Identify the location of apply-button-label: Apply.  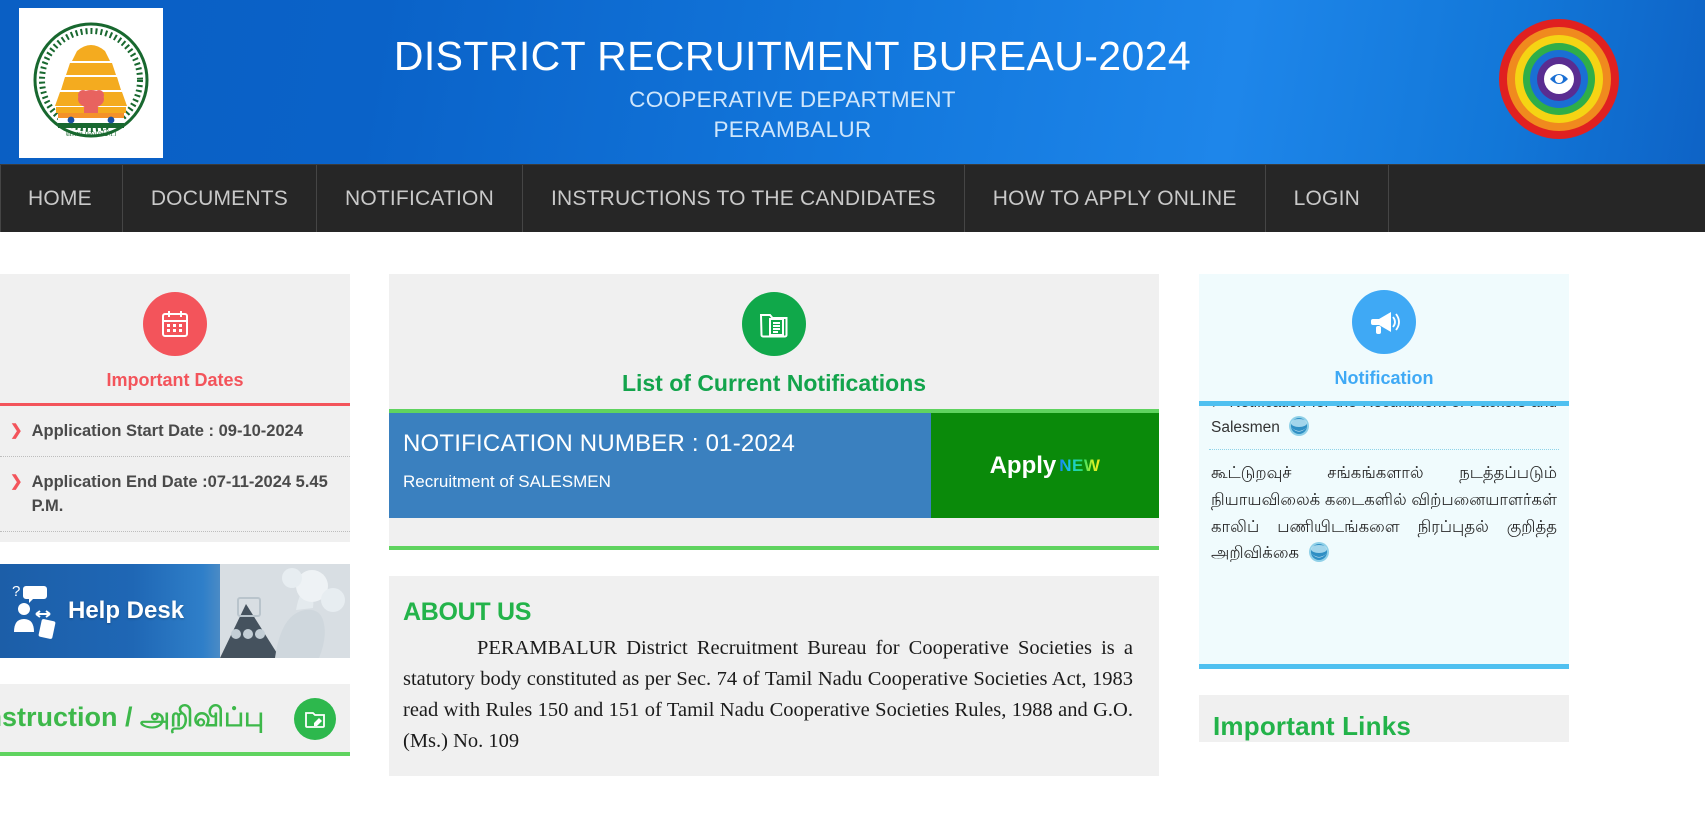
(1023, 465).